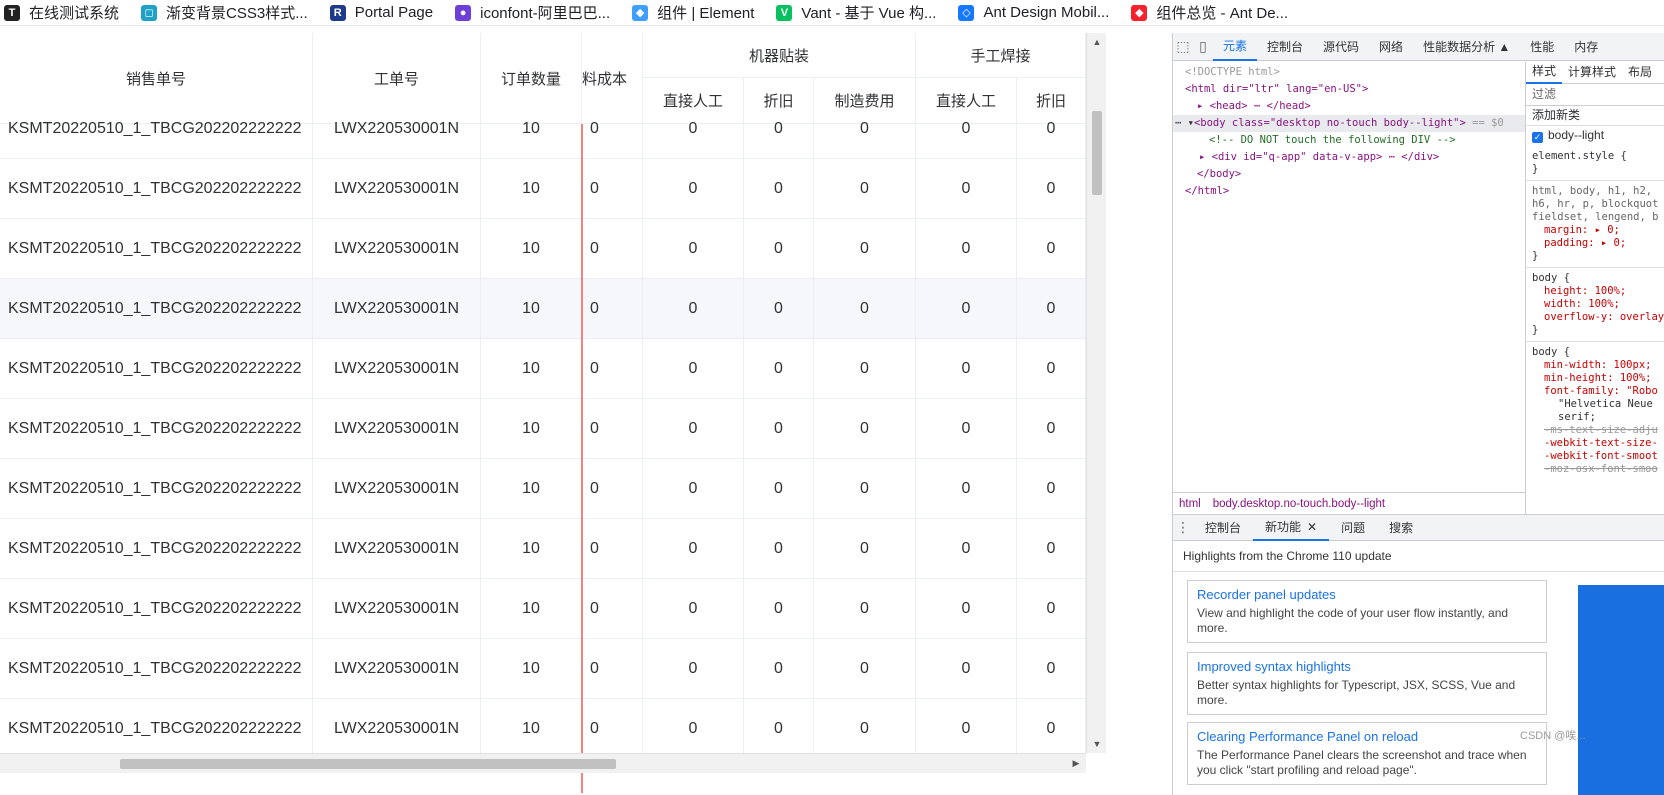 The height and width of the screenshot is (795, 1664). I want to click on rule-element-style: element.style {}, so click(1595, 163).